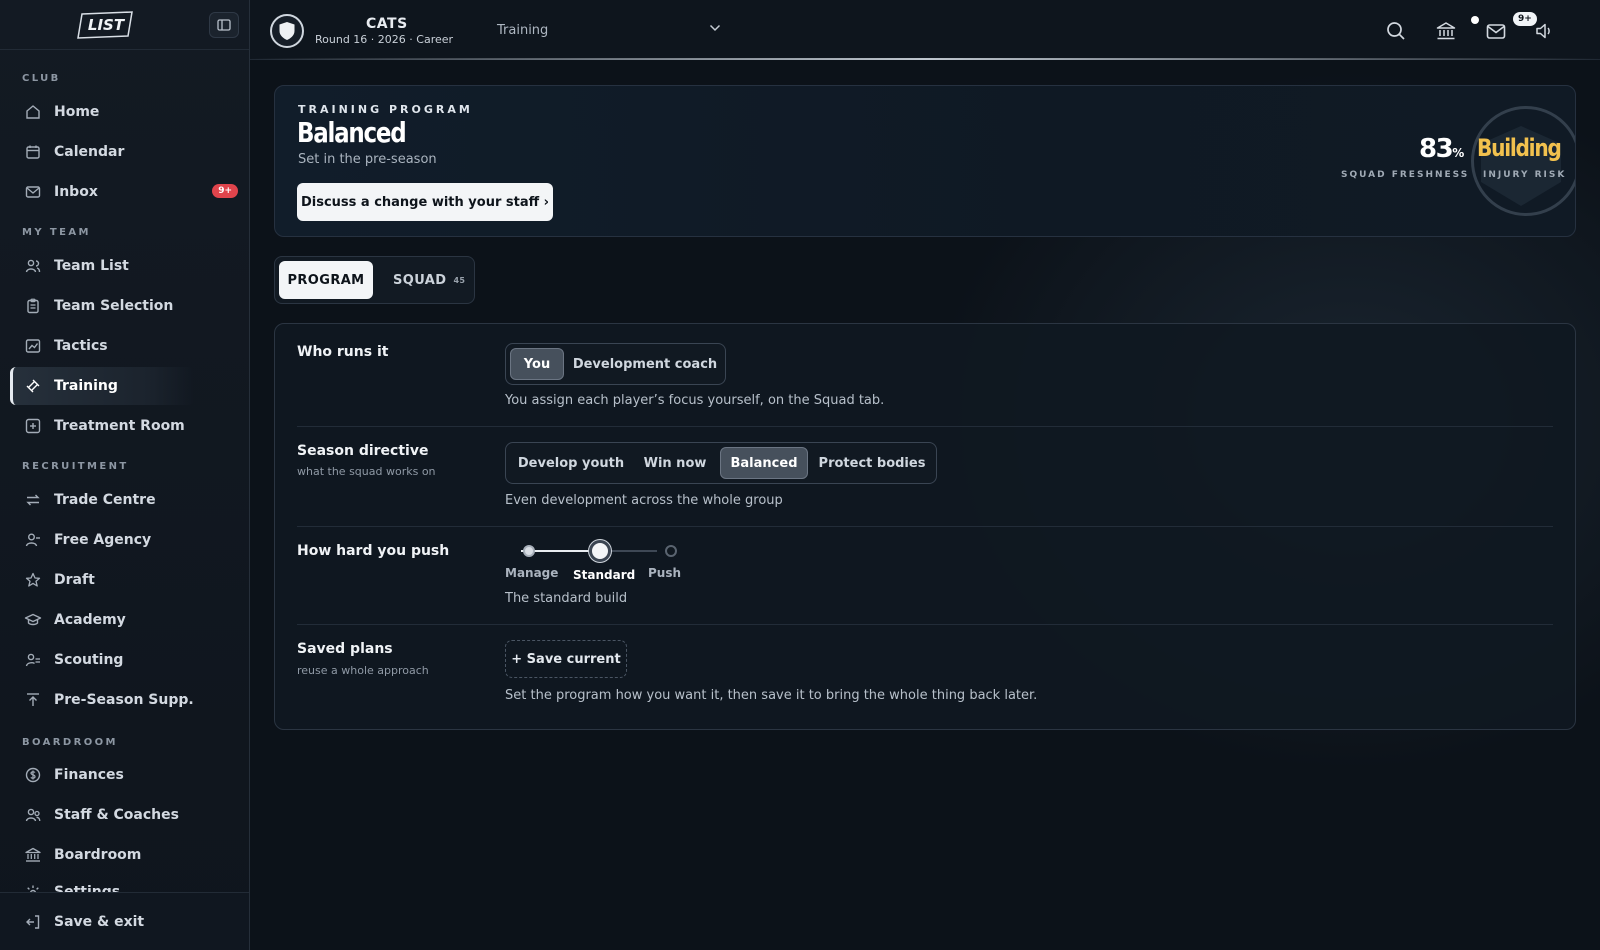 The width and height of the screenshot is (1600, 950). What do you see at coordinates (600, 551) in the screenshot?
I see `slider-knob-standard` at bounding box center [600, 551].